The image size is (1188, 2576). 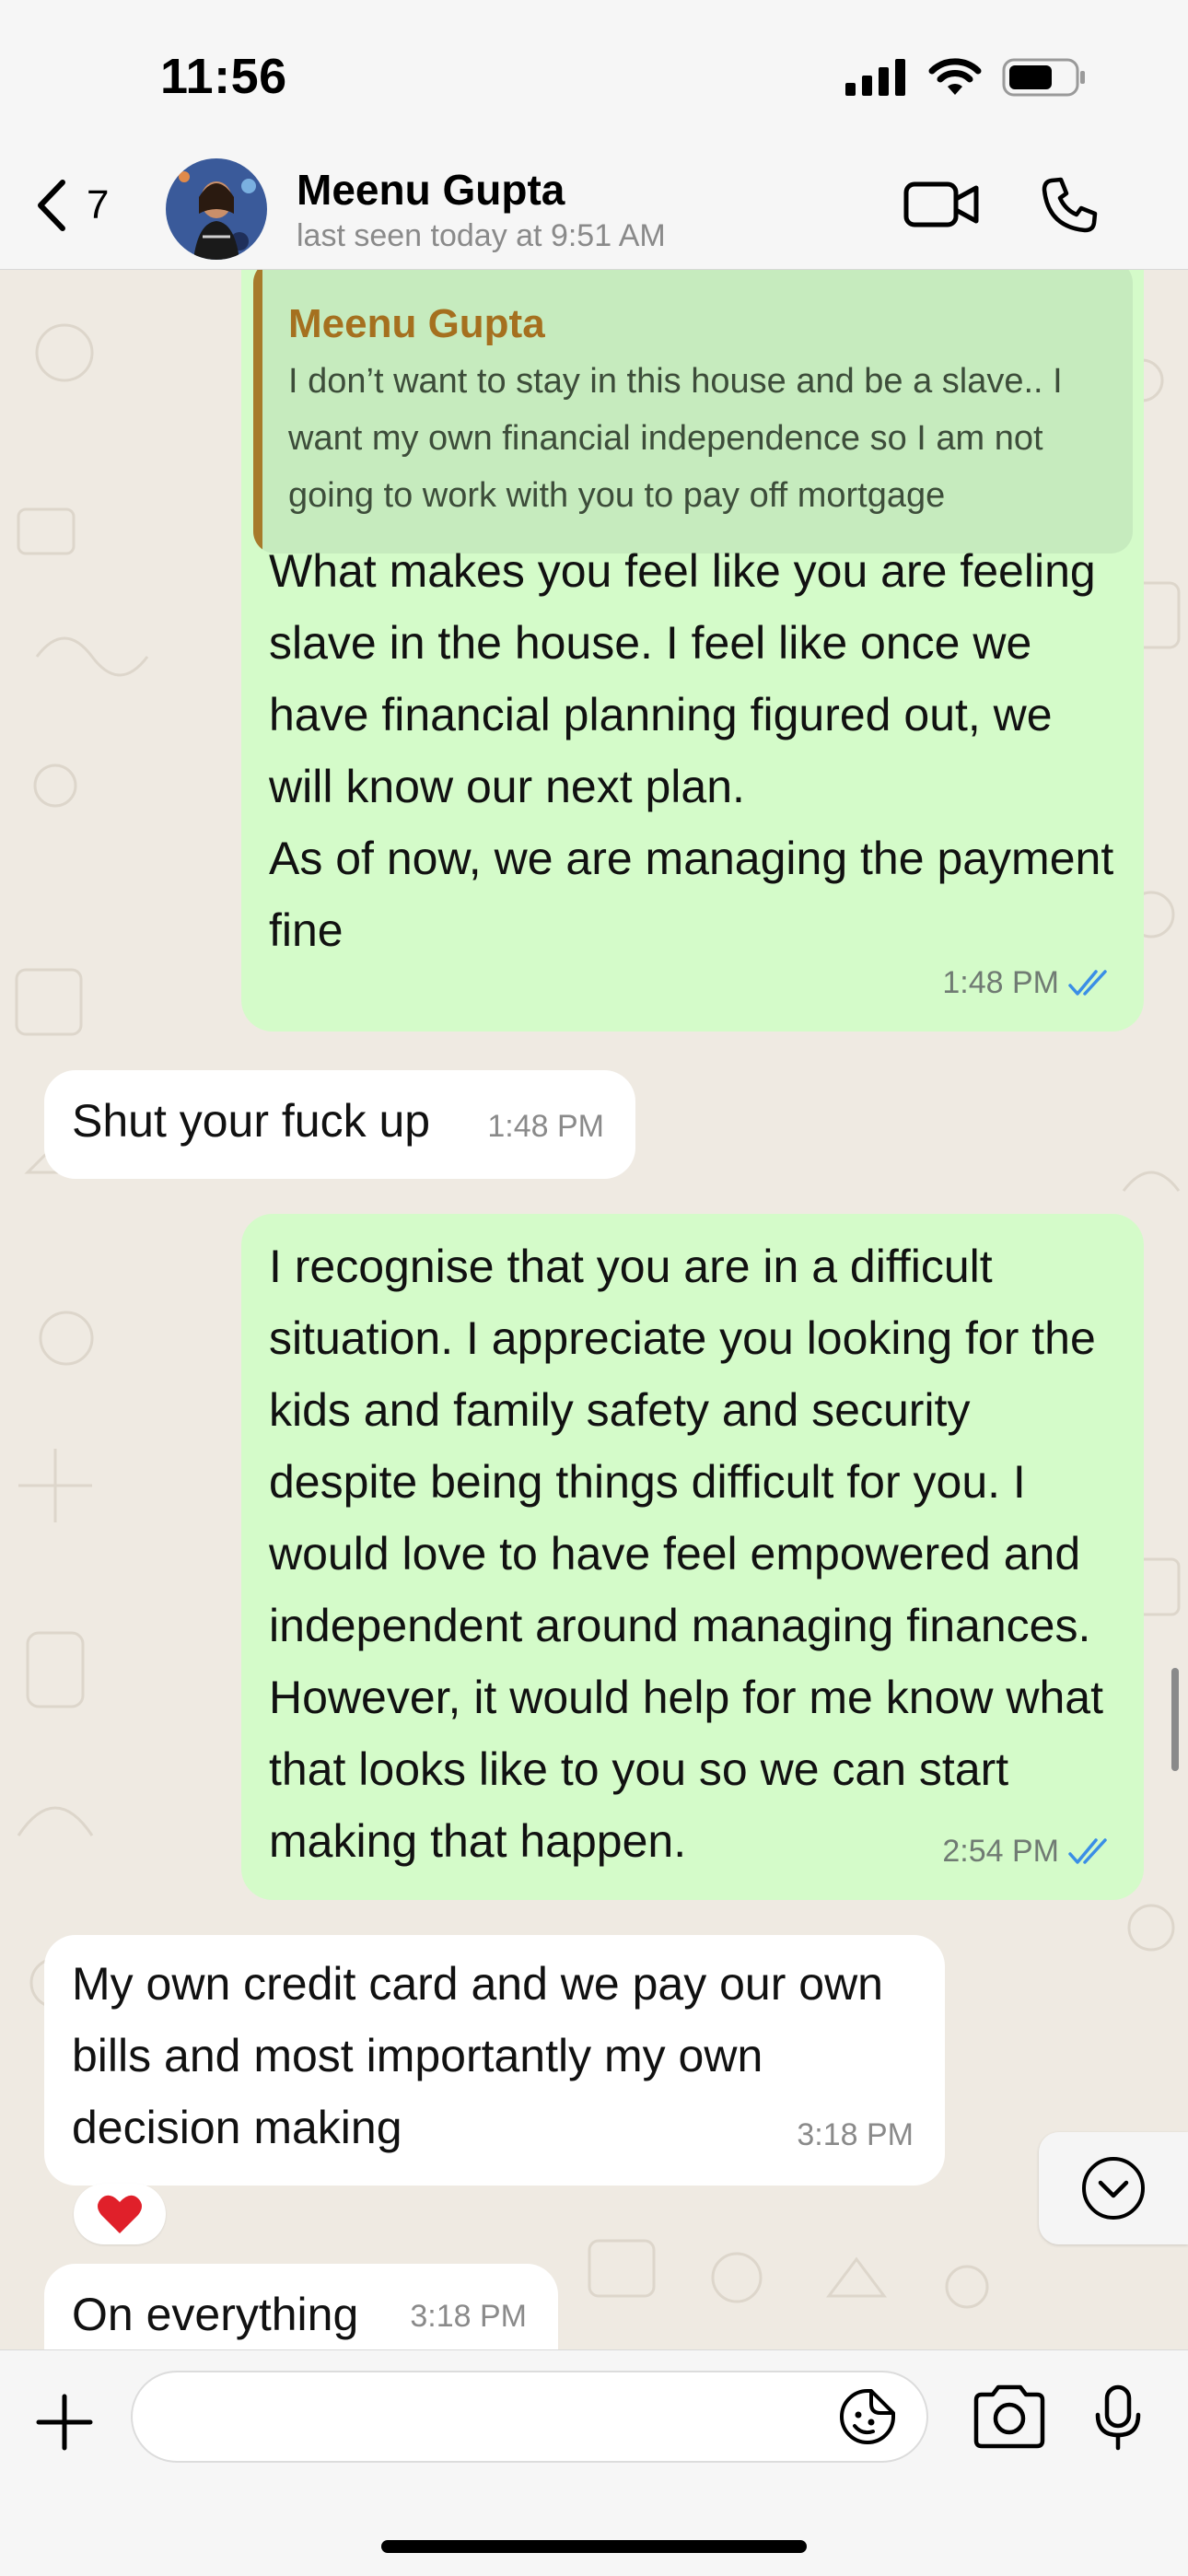 I want to click on back-button: 7, so click(x=71, y=205).